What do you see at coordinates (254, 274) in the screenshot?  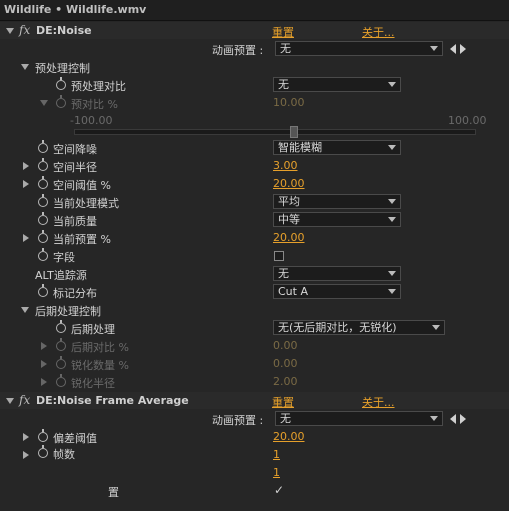 I see `alt-source-row: ALT追踪源 无` at bounding box center [254, 274].